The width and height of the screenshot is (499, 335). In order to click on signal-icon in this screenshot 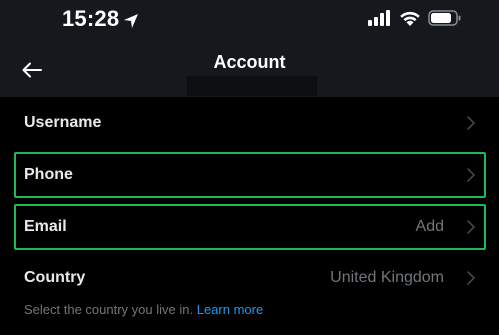, I will do `click(379, 18)`.